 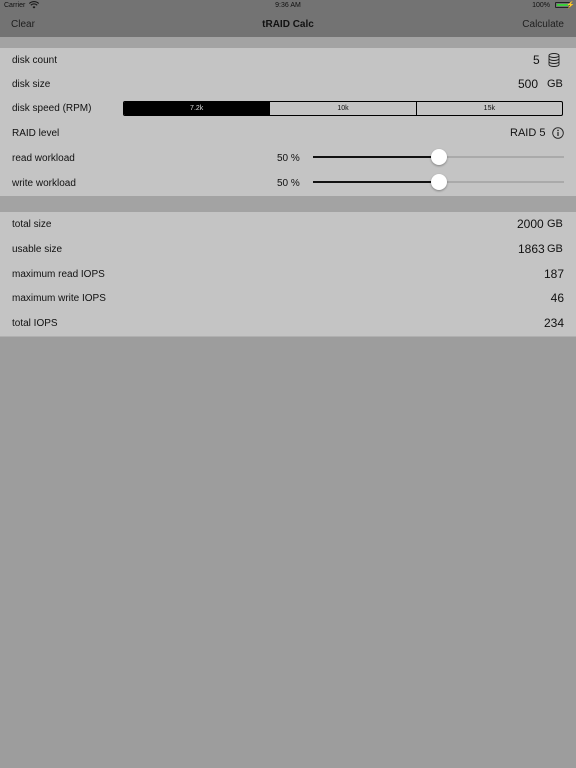 I want to click on disk-size-value: 500, so click(x=528, y=84).